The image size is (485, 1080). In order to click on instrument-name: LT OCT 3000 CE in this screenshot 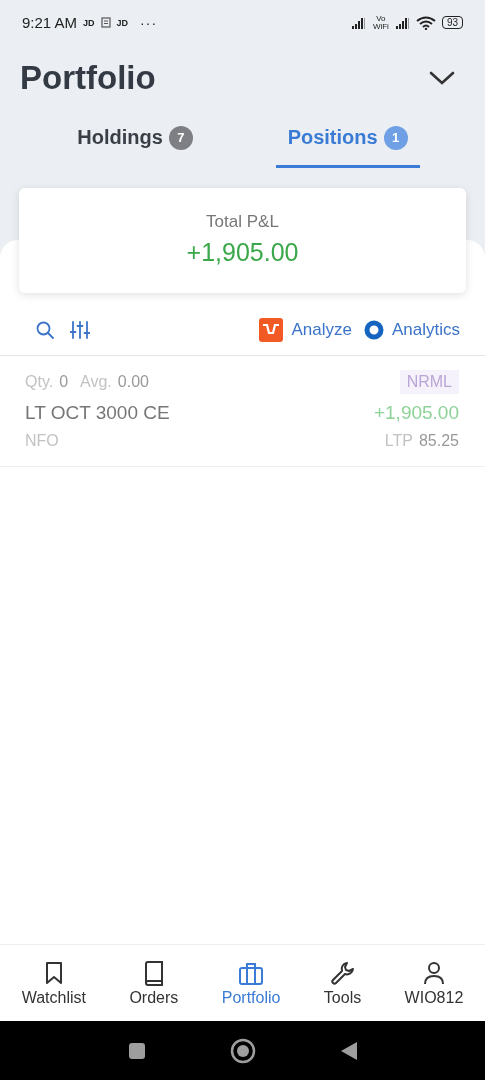, I will do `click(97, 413)`.